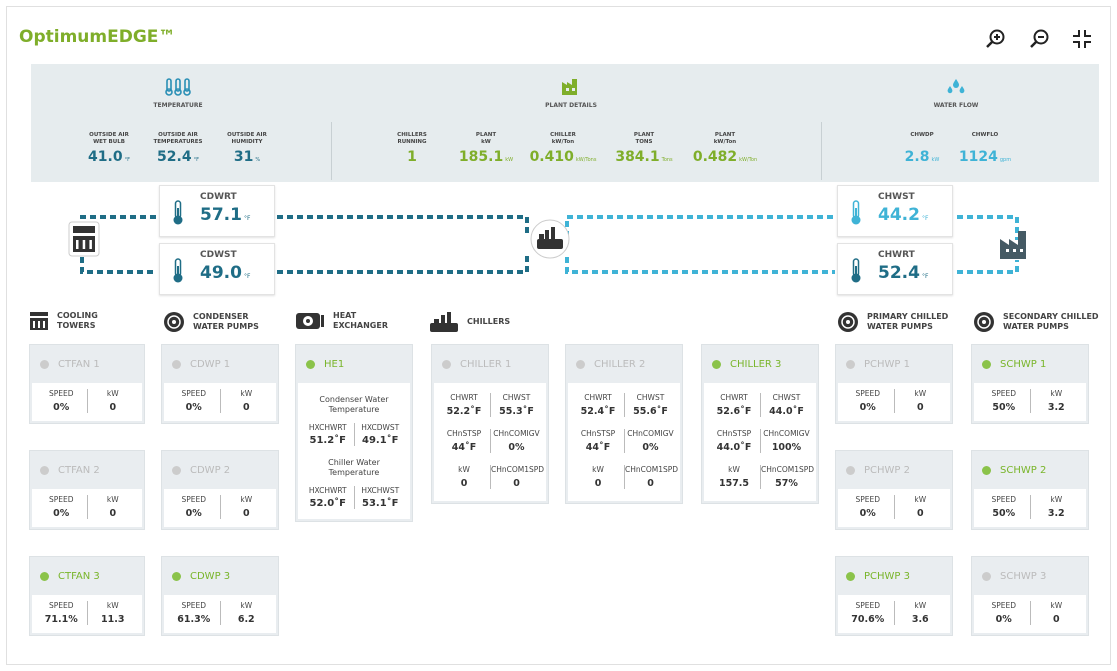 This screenshot has width=1117, height=671. I want to click on primary-pumps-header: PRIMARY CHILLED WATER PUMPS, so click(892, 322).